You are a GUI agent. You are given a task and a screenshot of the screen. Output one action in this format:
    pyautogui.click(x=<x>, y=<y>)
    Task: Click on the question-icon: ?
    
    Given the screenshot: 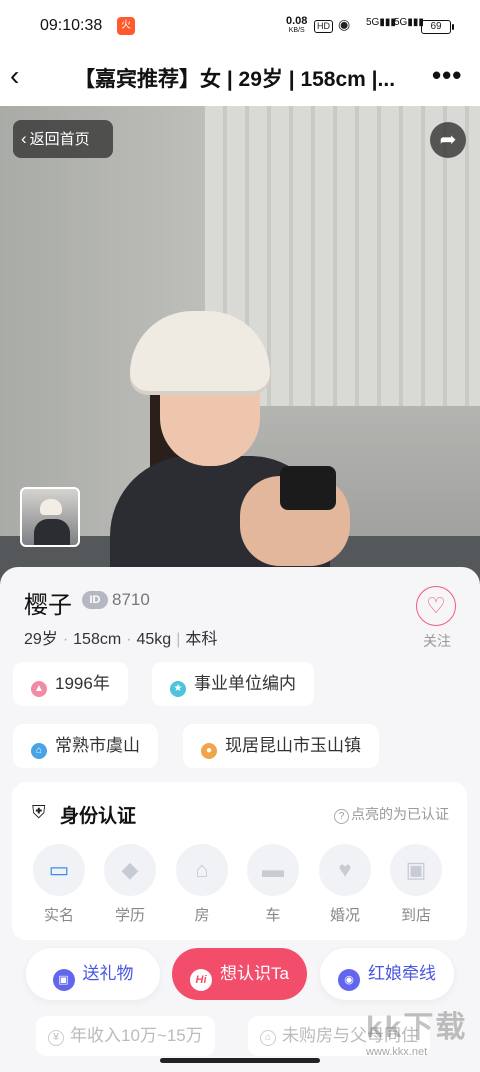 What is the action you would take?
    pyautogui.click(x=341, y=816)
    